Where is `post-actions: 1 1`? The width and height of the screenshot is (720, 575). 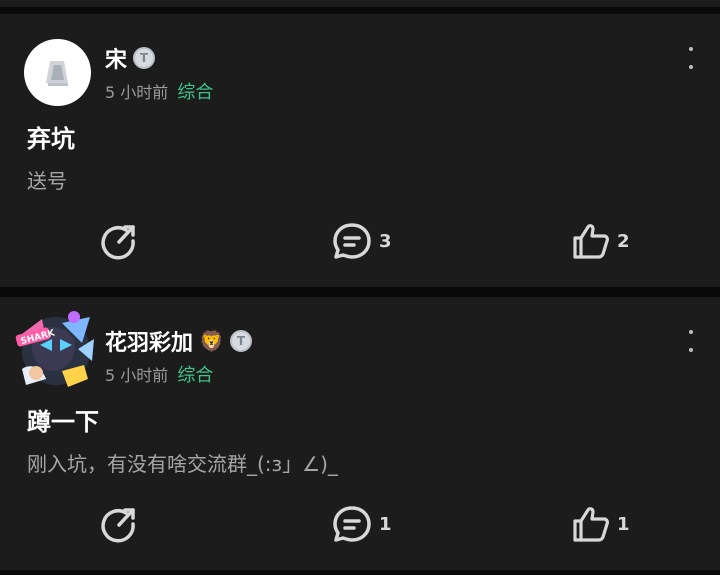
post-actions: 1 1 is located at coordinates (360, 524).